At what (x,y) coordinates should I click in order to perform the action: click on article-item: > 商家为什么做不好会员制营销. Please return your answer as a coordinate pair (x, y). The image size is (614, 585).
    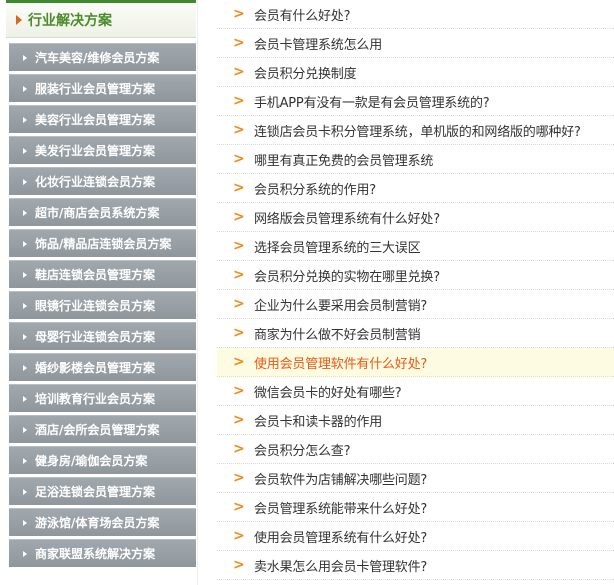
    Looking at the image, I should click on (415, 333).